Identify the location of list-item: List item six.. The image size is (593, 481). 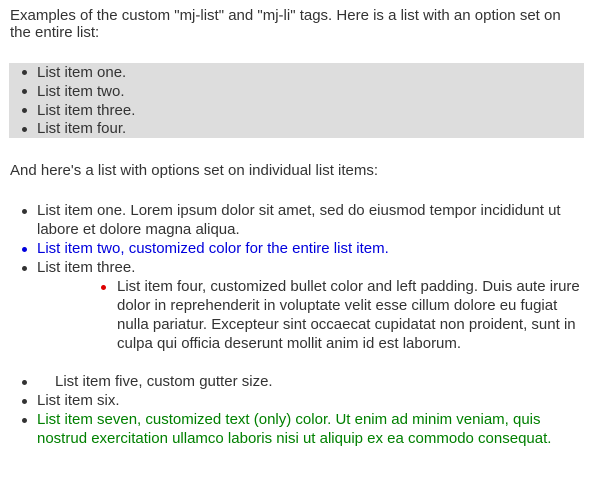
(78, 400).